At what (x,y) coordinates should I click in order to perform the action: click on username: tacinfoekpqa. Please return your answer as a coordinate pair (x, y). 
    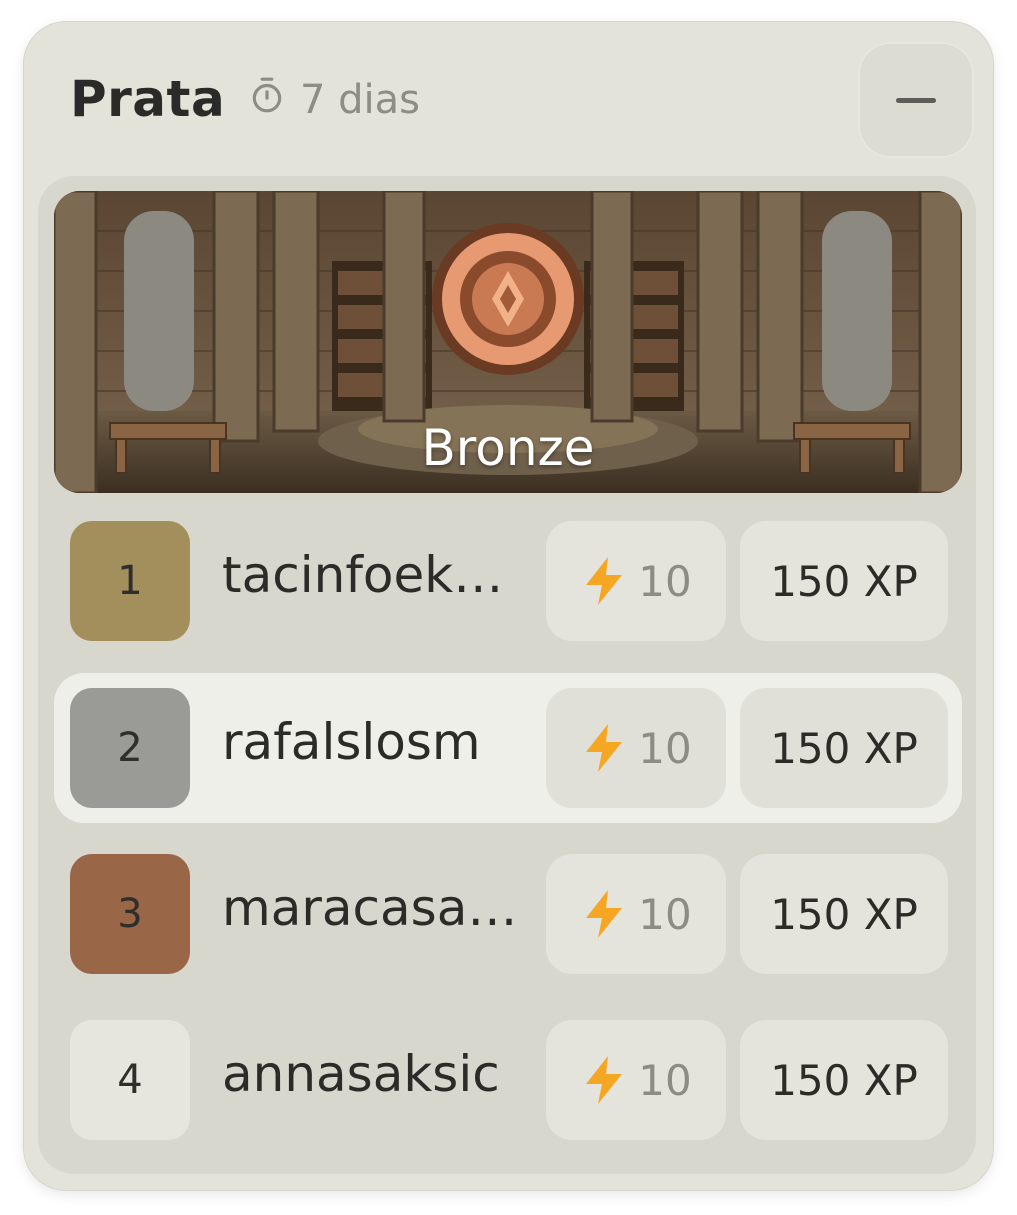
    Looking at the image, I should click on (372, 575).